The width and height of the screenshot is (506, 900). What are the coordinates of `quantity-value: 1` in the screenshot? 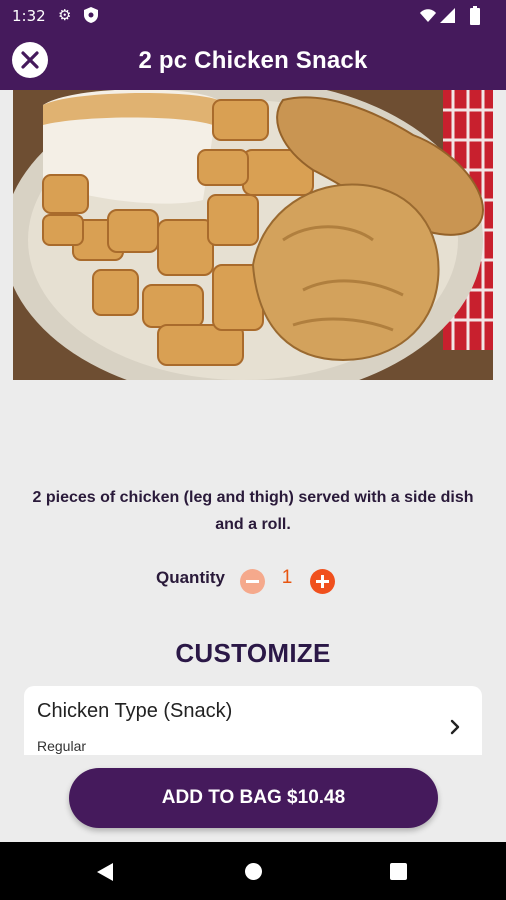 It's located at (287, 577).